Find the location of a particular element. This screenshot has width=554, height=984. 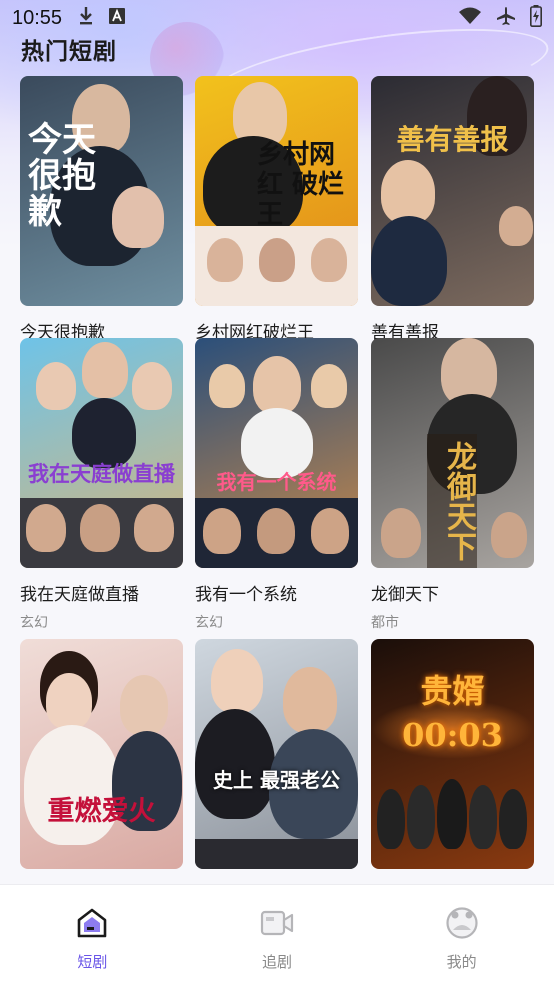

poster-title-text: 善有善报 is located at coordinates (452, 139).